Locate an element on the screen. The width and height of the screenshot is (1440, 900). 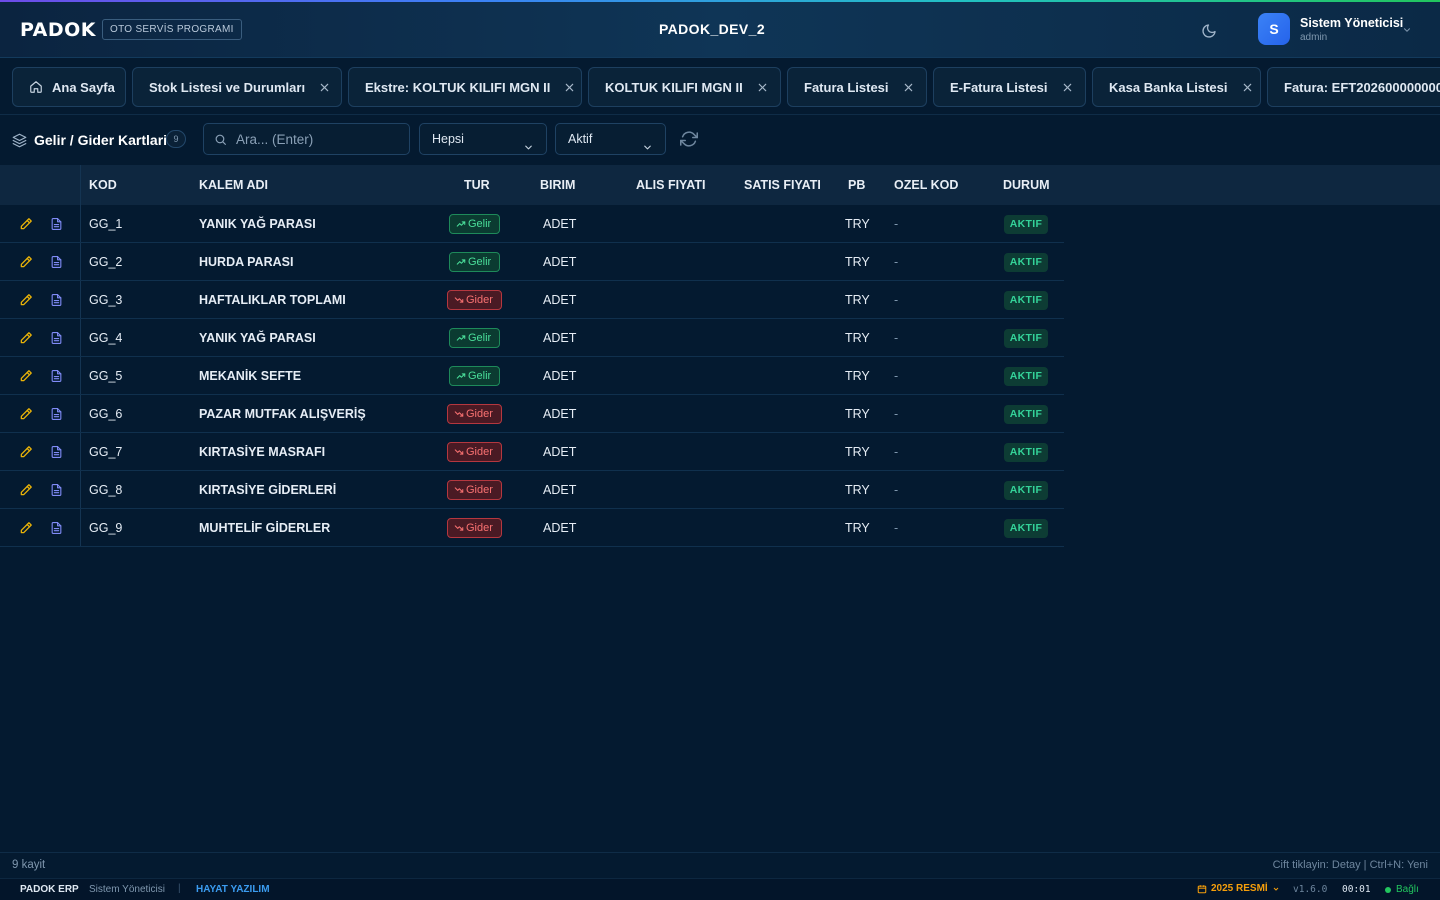
avatar: S is located at coordinates (1274, 29).